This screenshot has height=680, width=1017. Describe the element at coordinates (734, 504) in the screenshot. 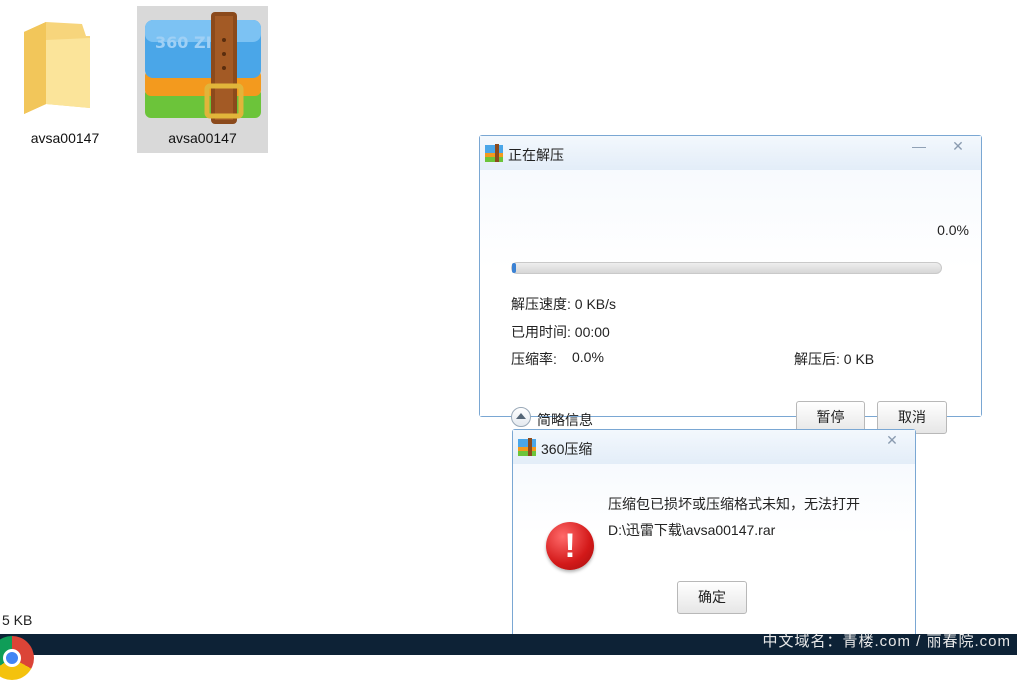

I see `error-message-line1: 压缩包已损坏或压缩格式未知，无法打开` at that location.